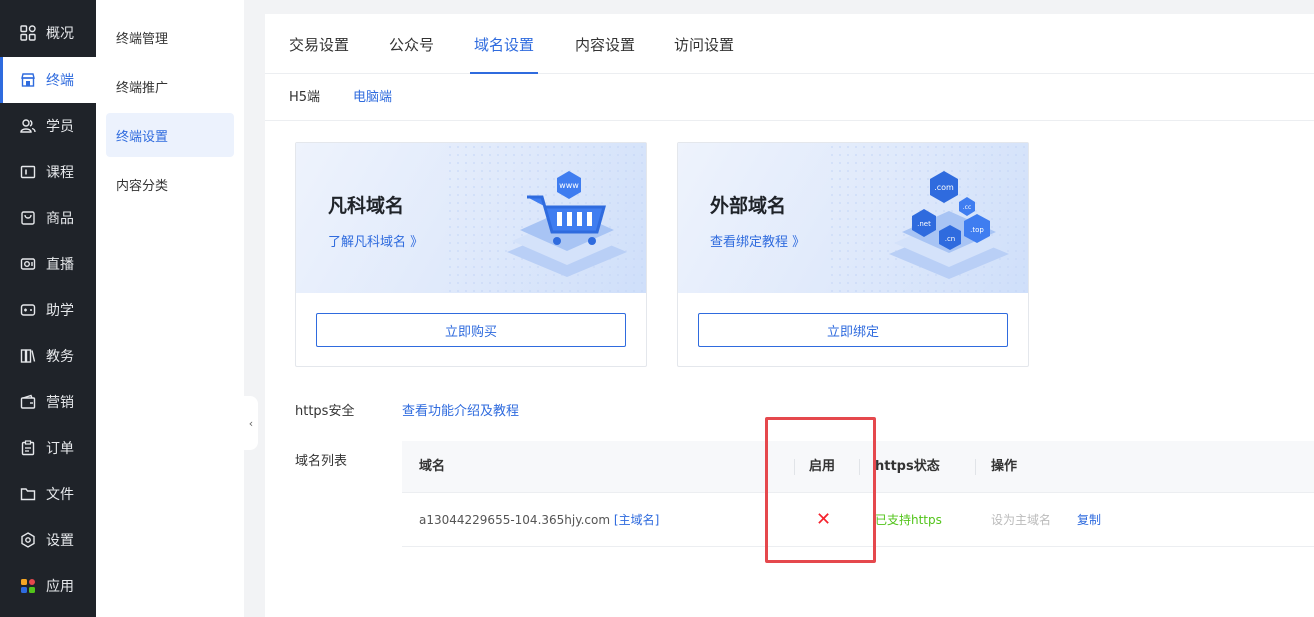  What do you see at coordinates (28, 33) in the screenshot?
I see `grid-icon` at bounding box center [28, 33].